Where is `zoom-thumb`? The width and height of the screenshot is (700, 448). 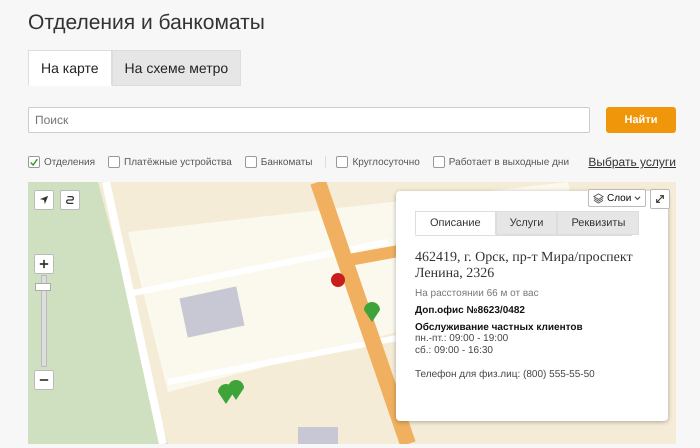 zoom-thumb is located at coordinates (43, 287).